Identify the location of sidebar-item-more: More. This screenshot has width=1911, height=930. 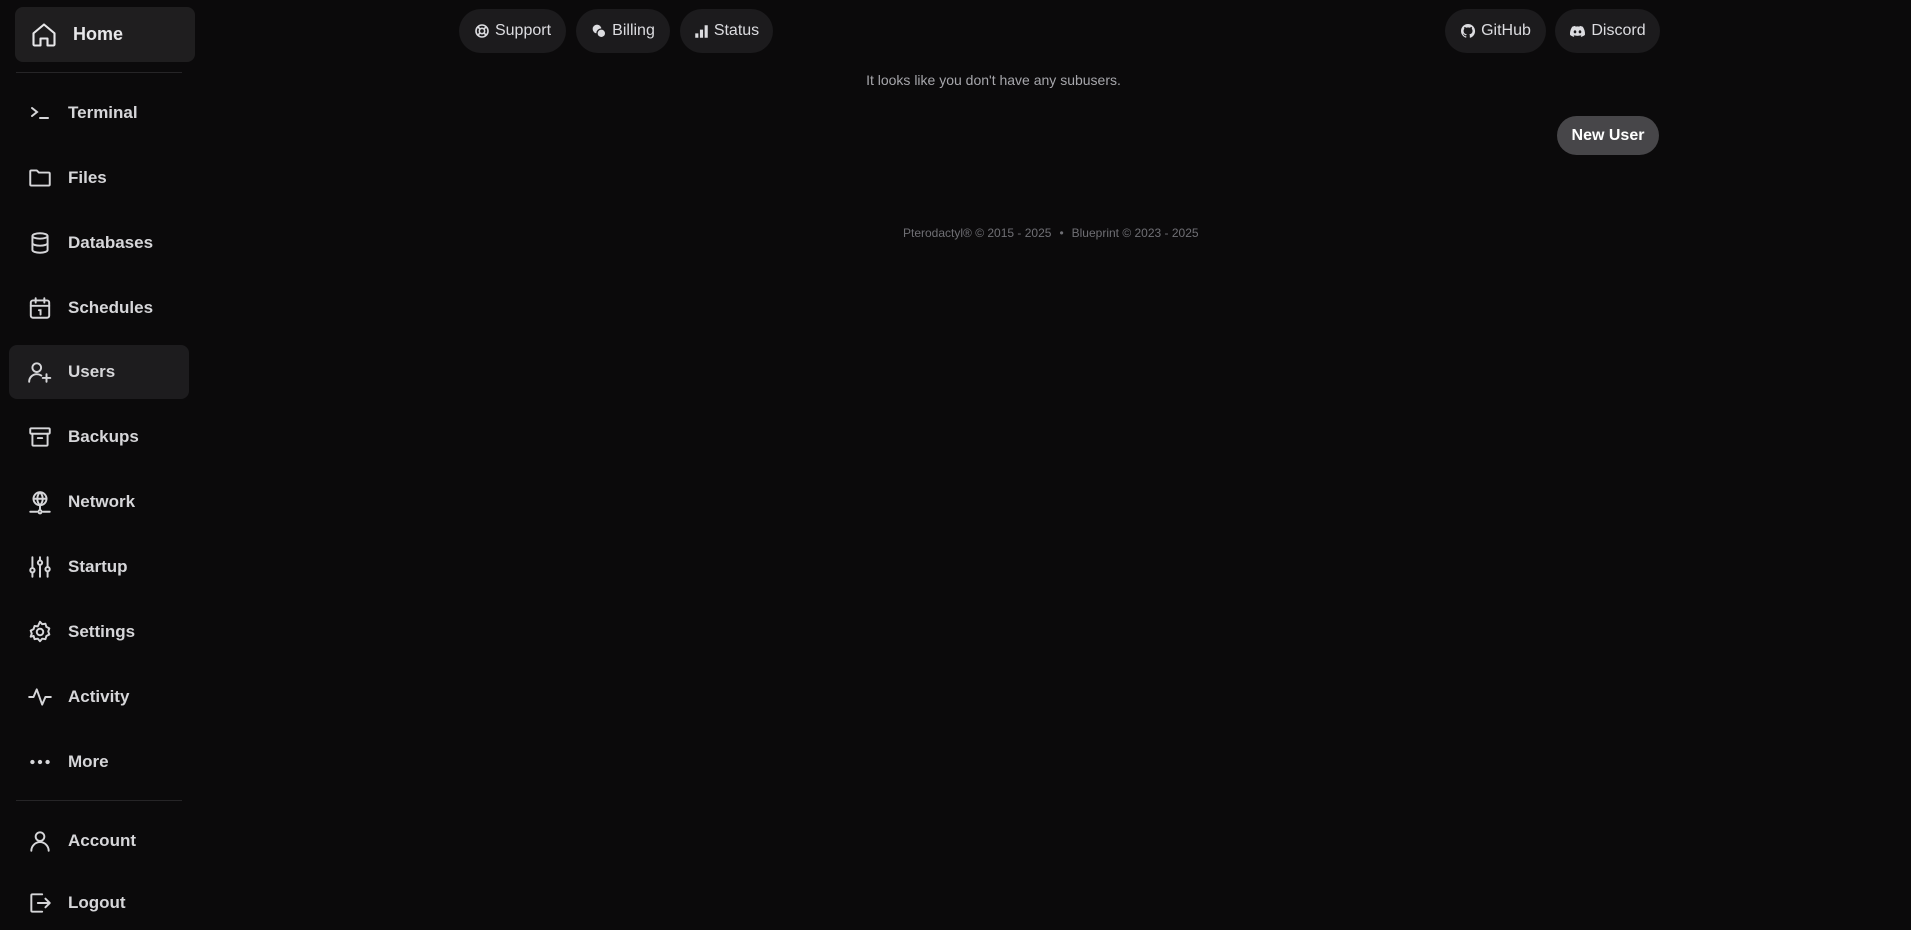
(99, 762).